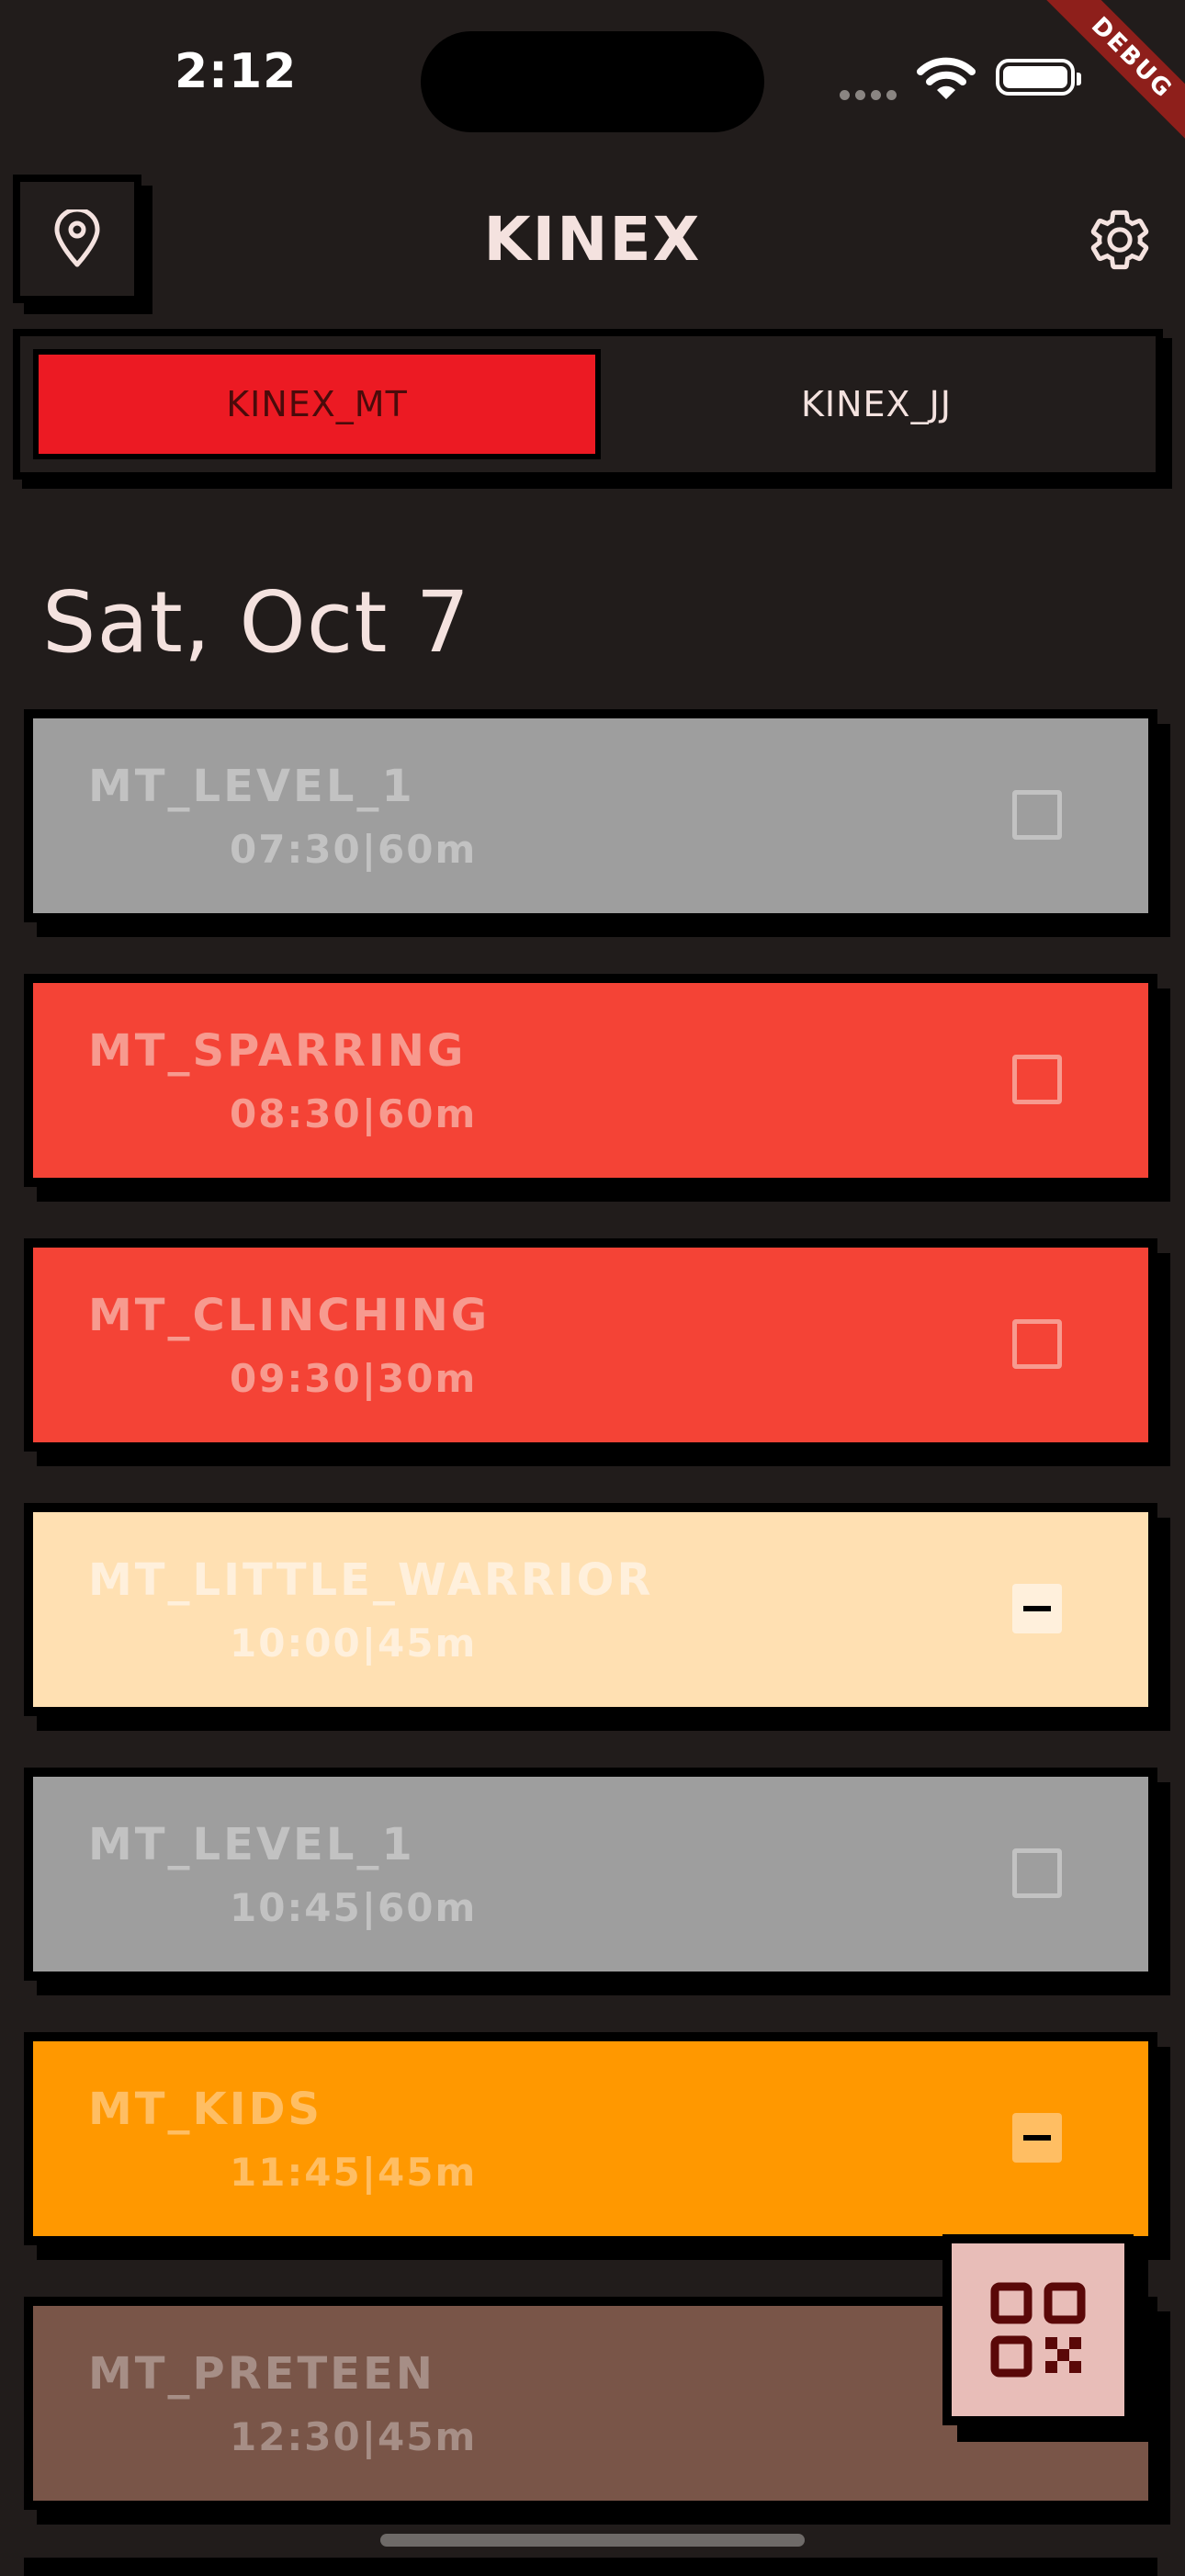 Image resolution: width=1185 pixels, height=2576 pixels. I want to click on class-time-duration: 10:45|60m, so click(354, 1908).